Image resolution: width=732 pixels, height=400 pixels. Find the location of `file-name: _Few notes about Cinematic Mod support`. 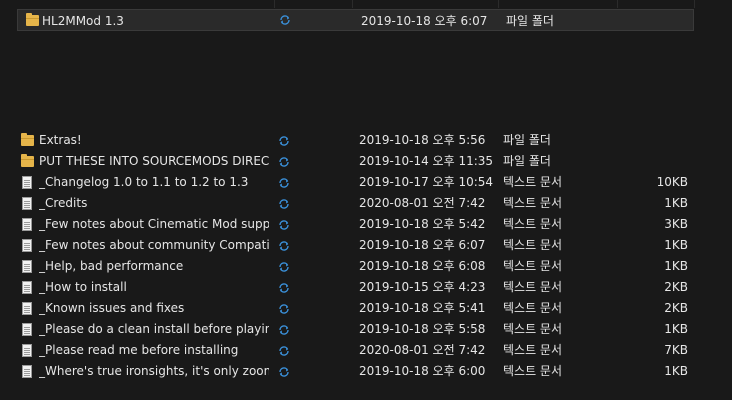

file-name: _Few notes about Cinematic Mod support is located at coordinates (154, 224).